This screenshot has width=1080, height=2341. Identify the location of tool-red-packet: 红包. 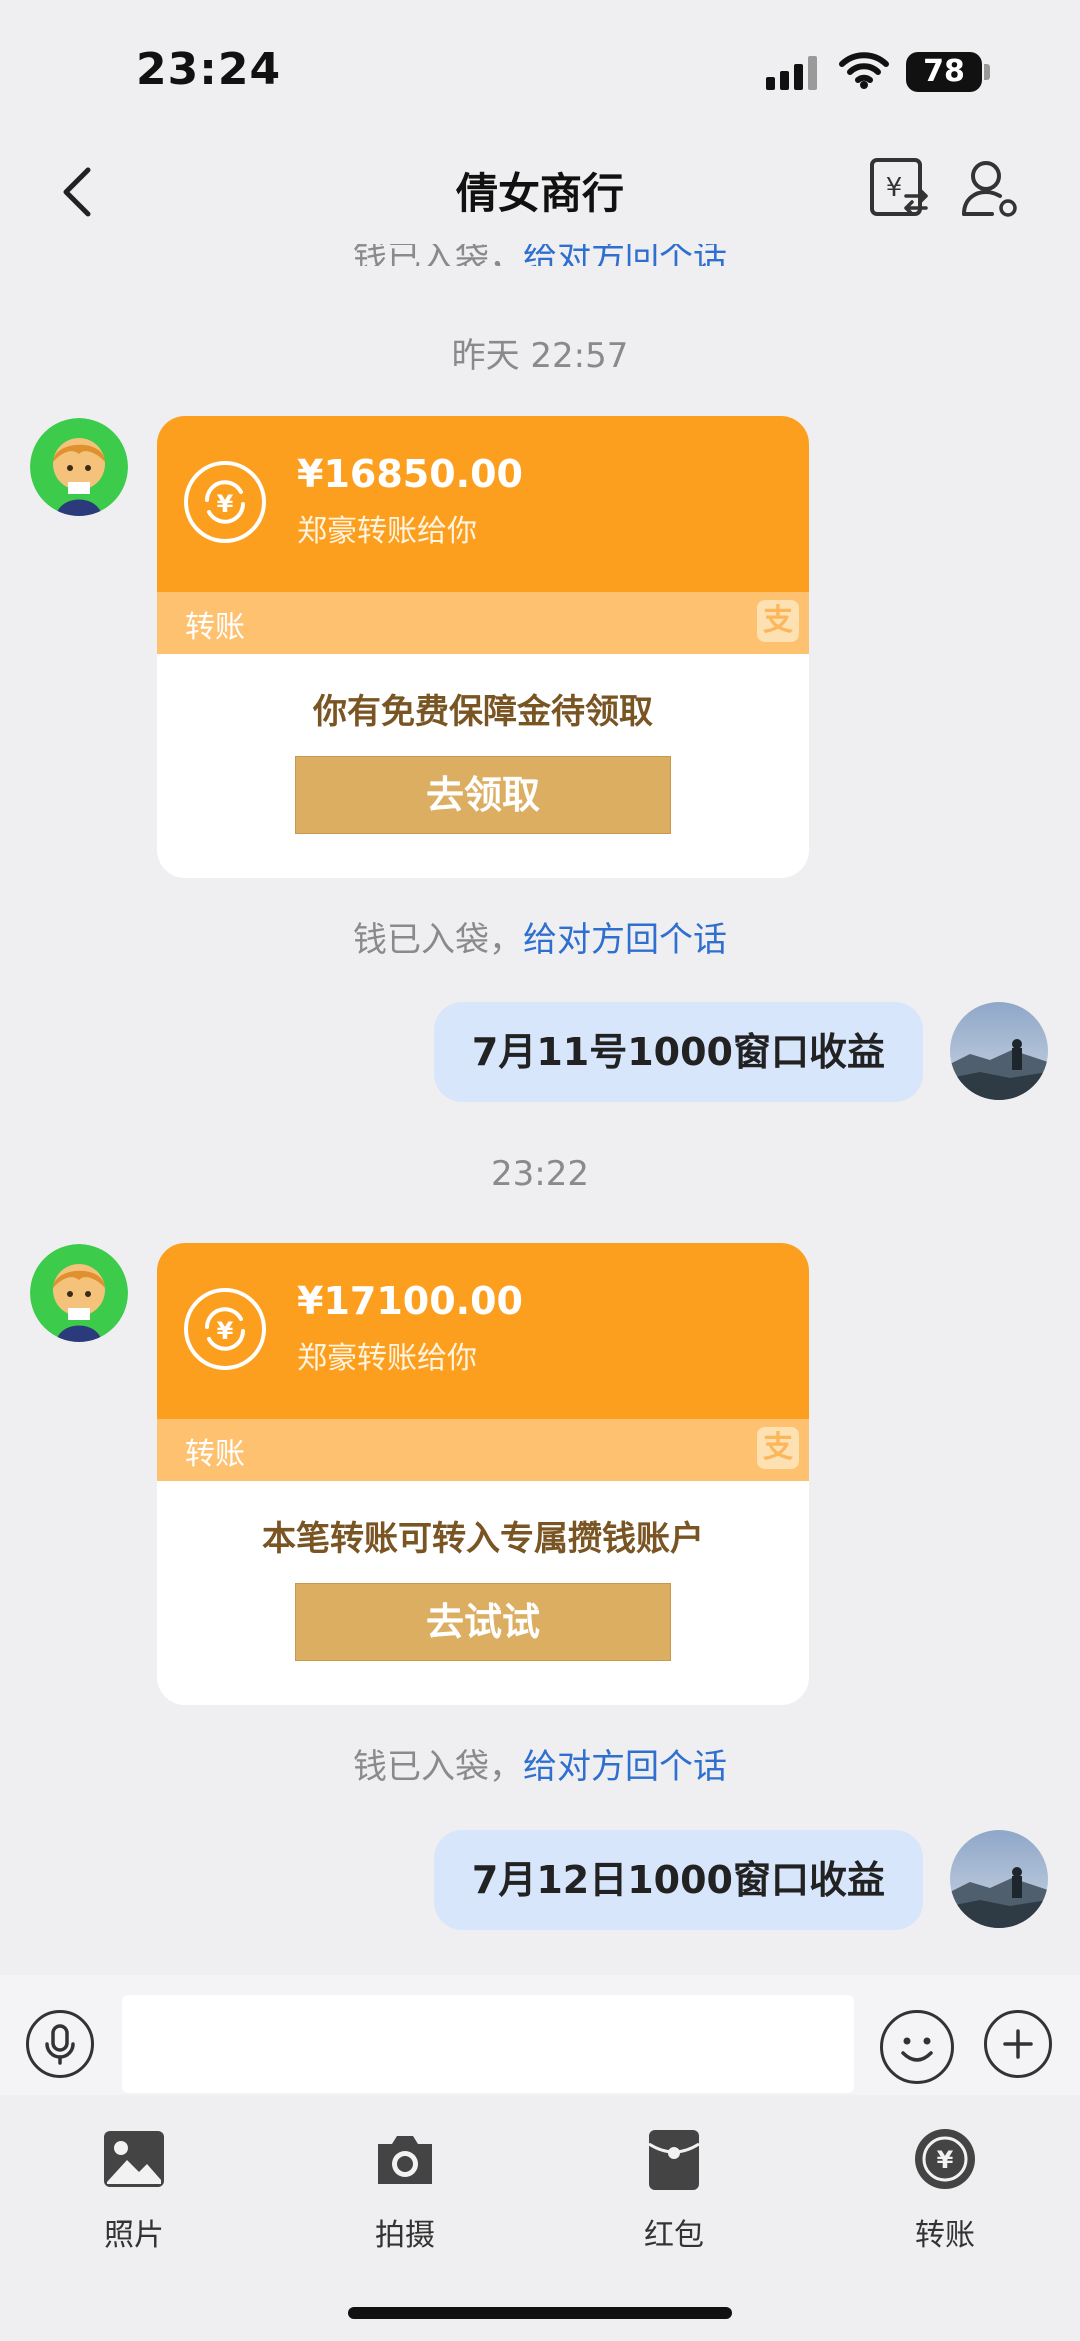
(674, 2190).